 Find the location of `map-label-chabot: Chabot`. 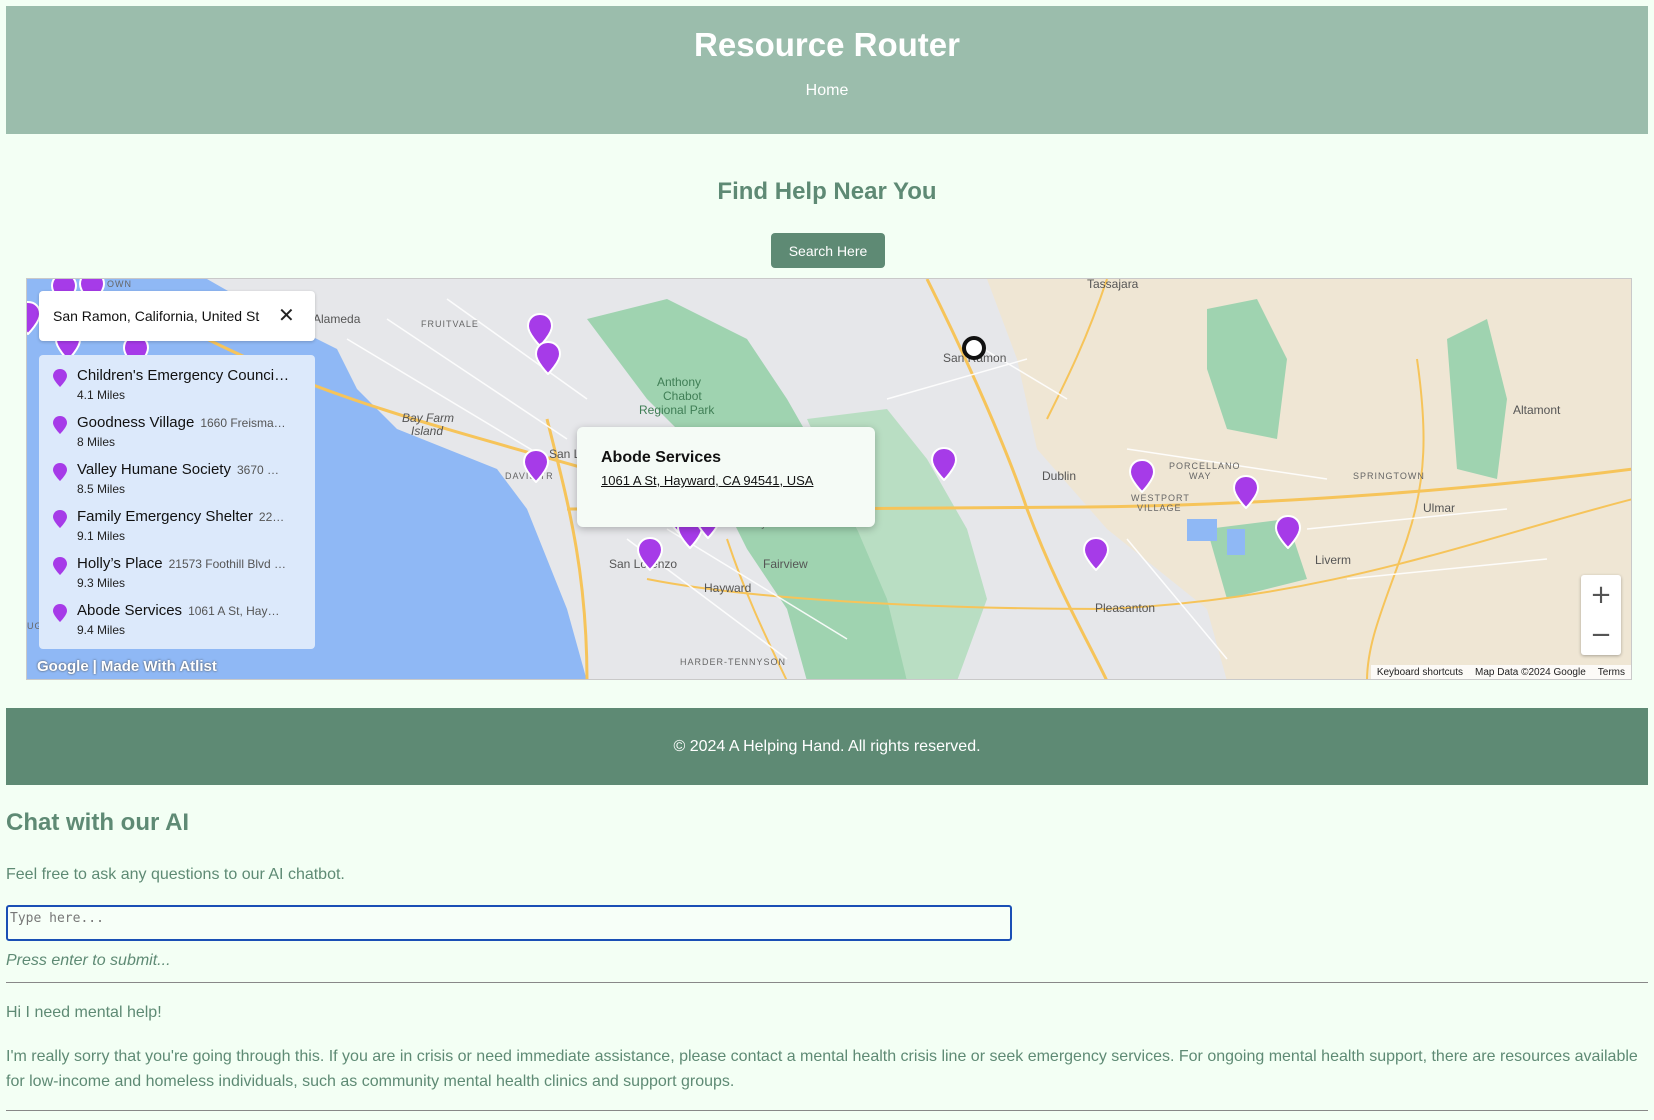

map-label-chabot: Chabot is located at coordinates (682, 396).